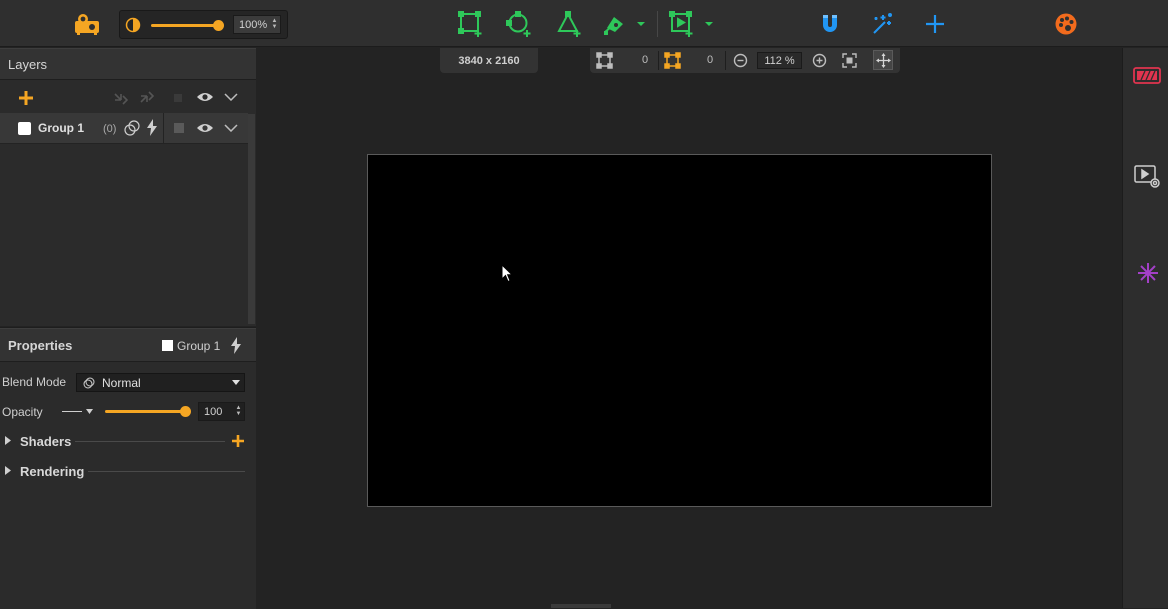  Describe the element at coordinates (470, 24) in the screenshot. I see `add-quad-icon` at that location.